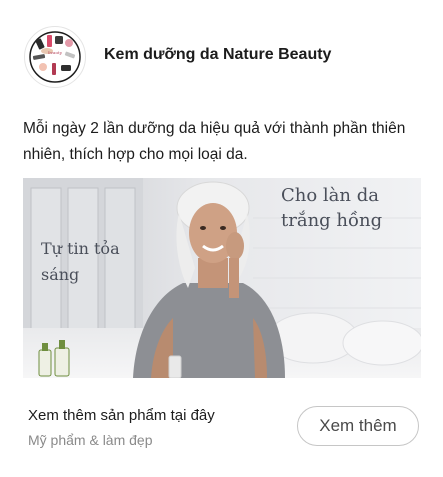 This screenshot has width=443, height=477. Describe the element at coordinates (55, 52) in the screenshot. I see `svg-text: beauty` at that location.